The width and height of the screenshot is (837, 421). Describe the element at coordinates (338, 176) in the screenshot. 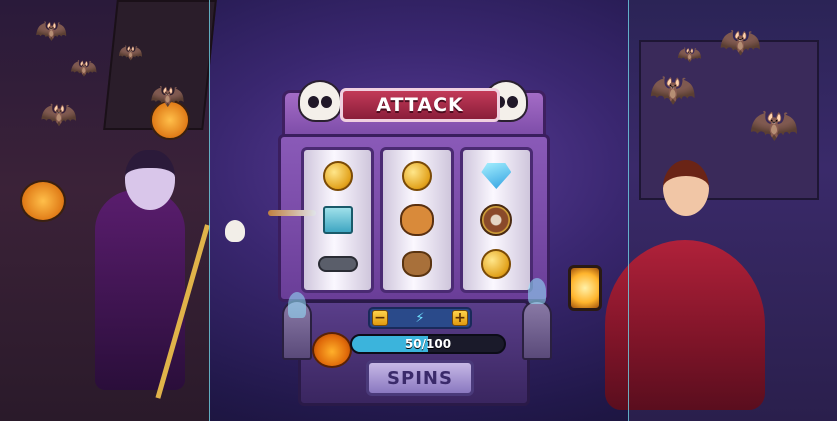

I see `coin-stack-icon` at that location.